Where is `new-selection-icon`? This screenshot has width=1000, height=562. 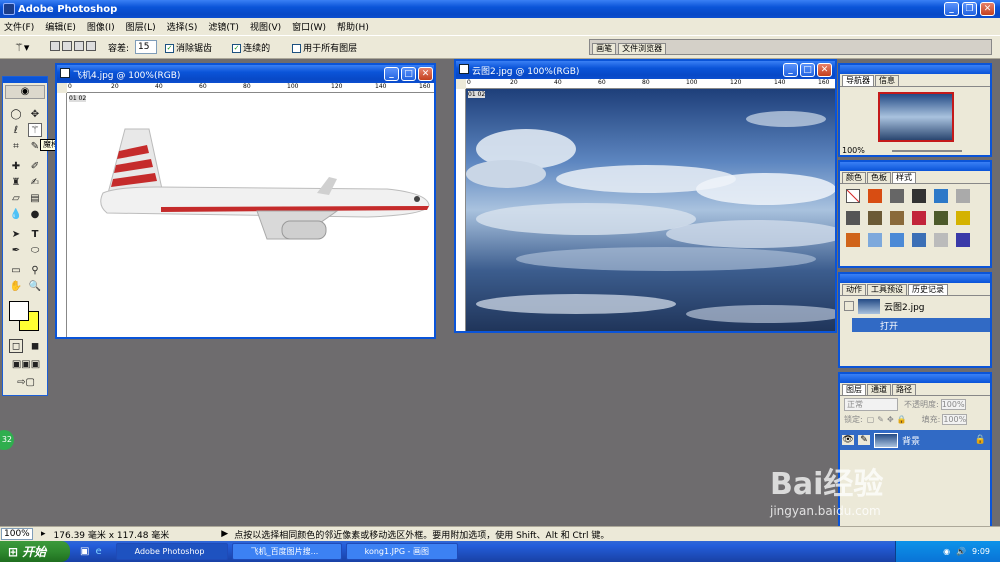 new-selection-icon is located at coordinates (55, 45).